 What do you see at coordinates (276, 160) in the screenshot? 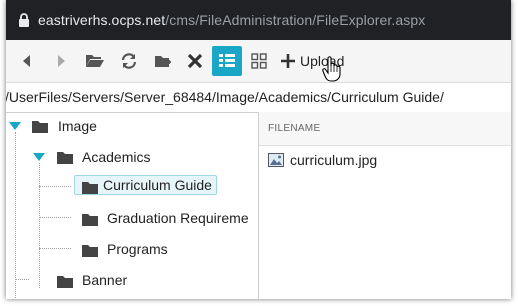
I see `image-file-icon` at bounding box center [276, 160].